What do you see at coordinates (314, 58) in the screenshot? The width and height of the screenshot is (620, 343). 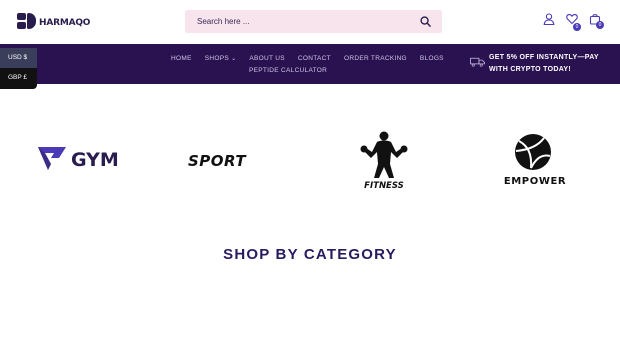 I see `nav-item-contact: CONTACT` at bounding box center [314, 58].